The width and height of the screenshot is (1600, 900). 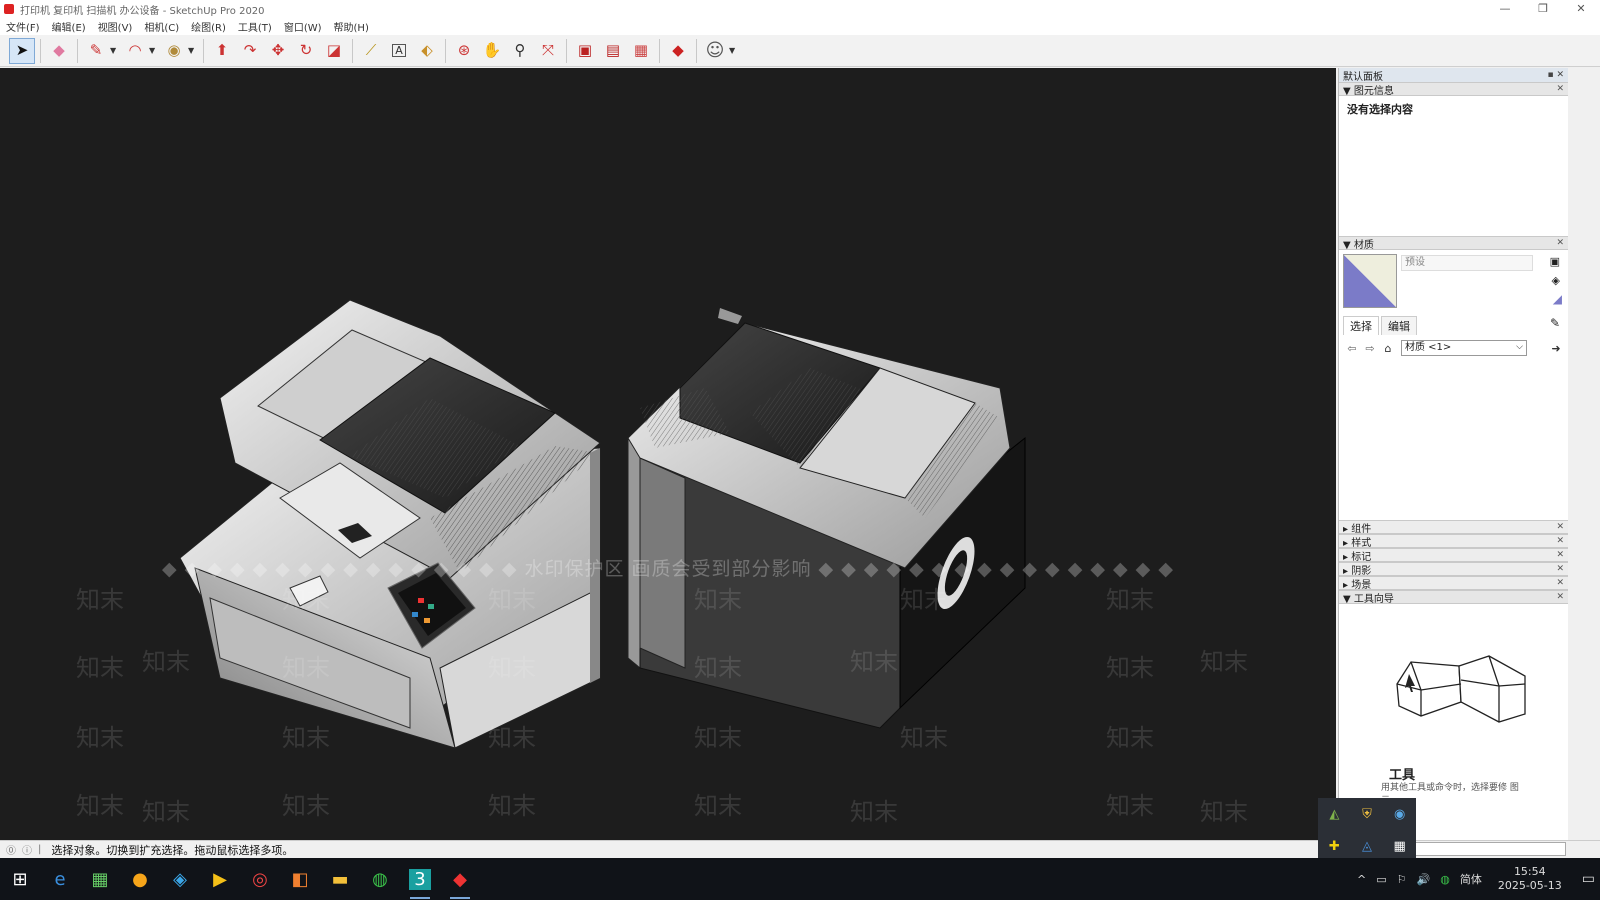 I want to click on components-header: ▸ 组件 ✕, so click(x=1453, y=527).